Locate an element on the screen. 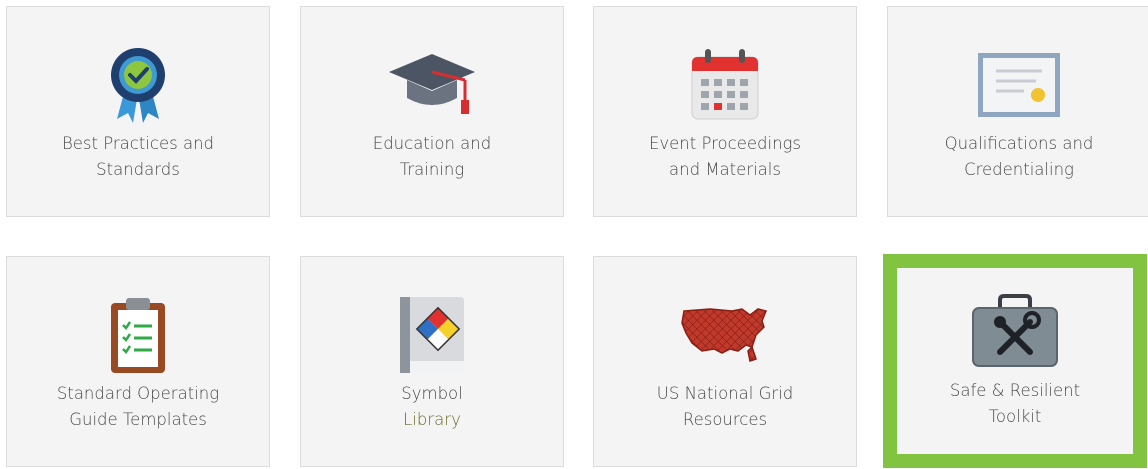 The width and height of the screenshot is (1148, 469). tile-us-grid: US National Grid Resources is located at coordinates (725, 361).